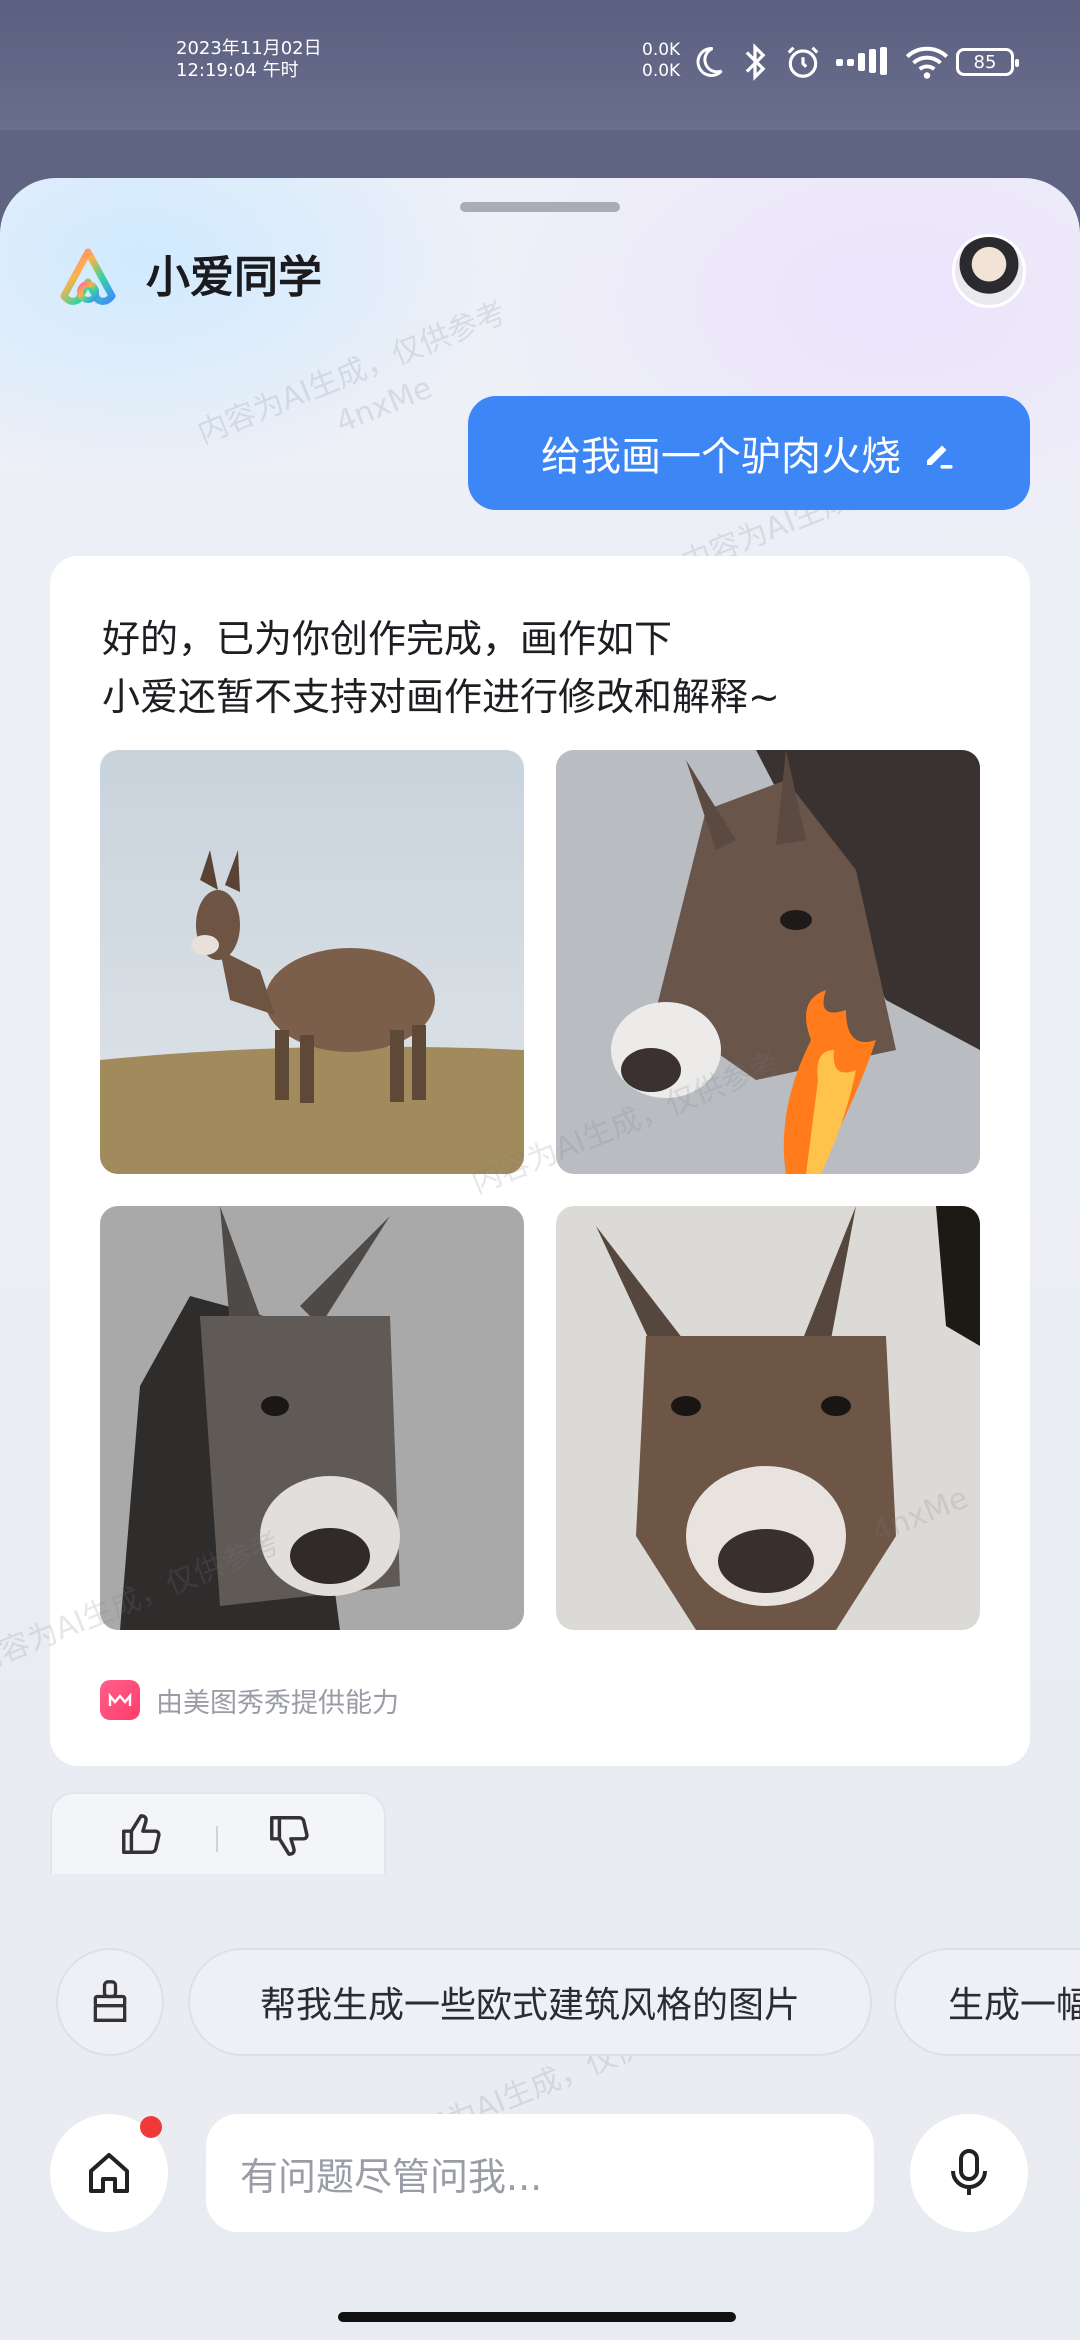  I want to click on user-avatar, so click(989, 271).